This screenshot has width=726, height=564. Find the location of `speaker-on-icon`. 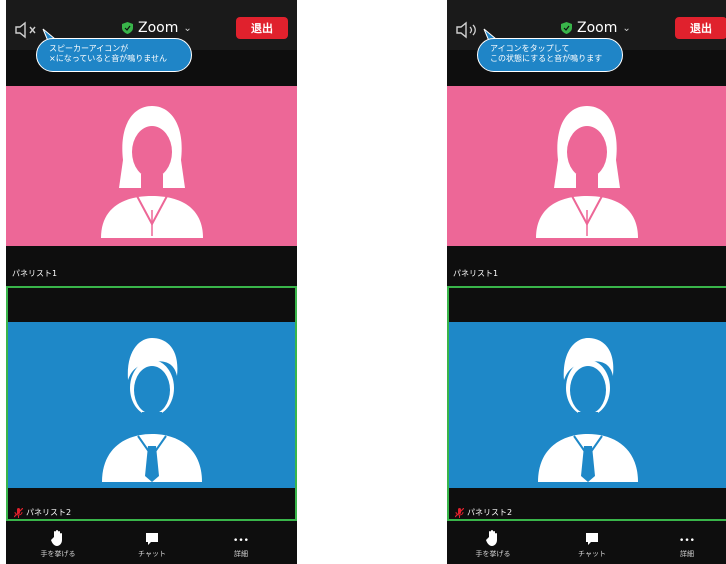

speaker-on-icon is located at coordinates (468, 30).